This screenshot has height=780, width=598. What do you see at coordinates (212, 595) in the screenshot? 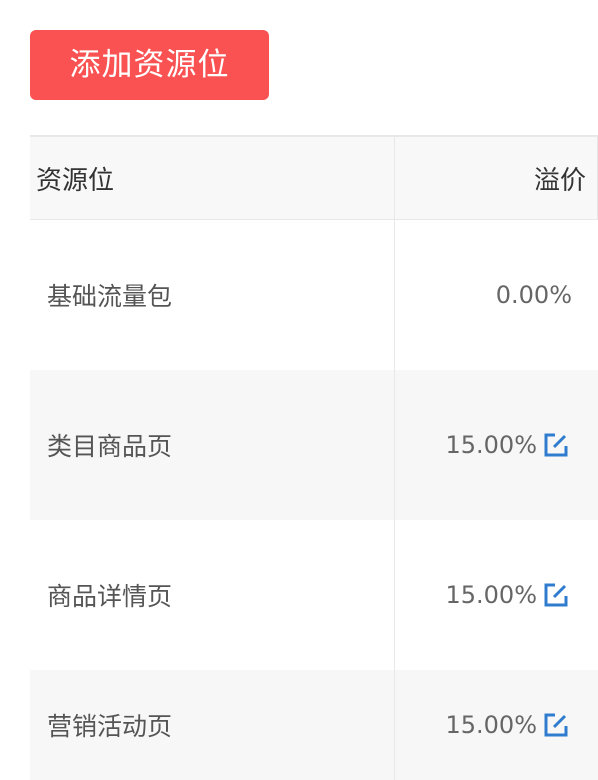
I see `resource-slot-name: 商品详情页` at bounding box center [212, 595].